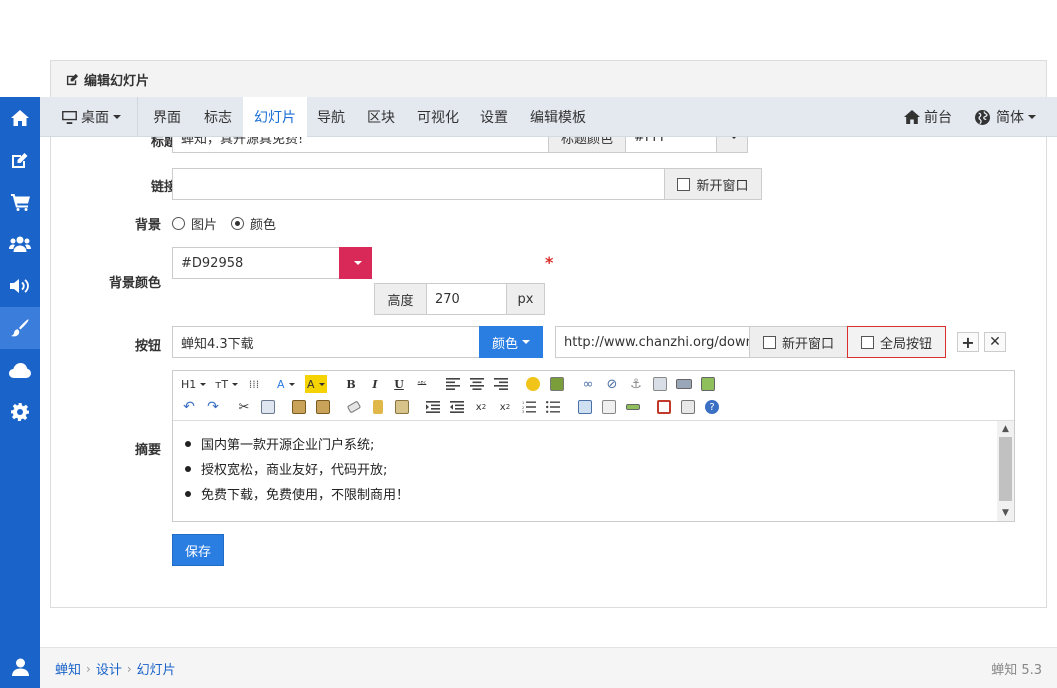 Image resolution: width=1057 pixels, height=688 pixels. I want to click on scroll-down-icon: ▼, so click(1005, 513).